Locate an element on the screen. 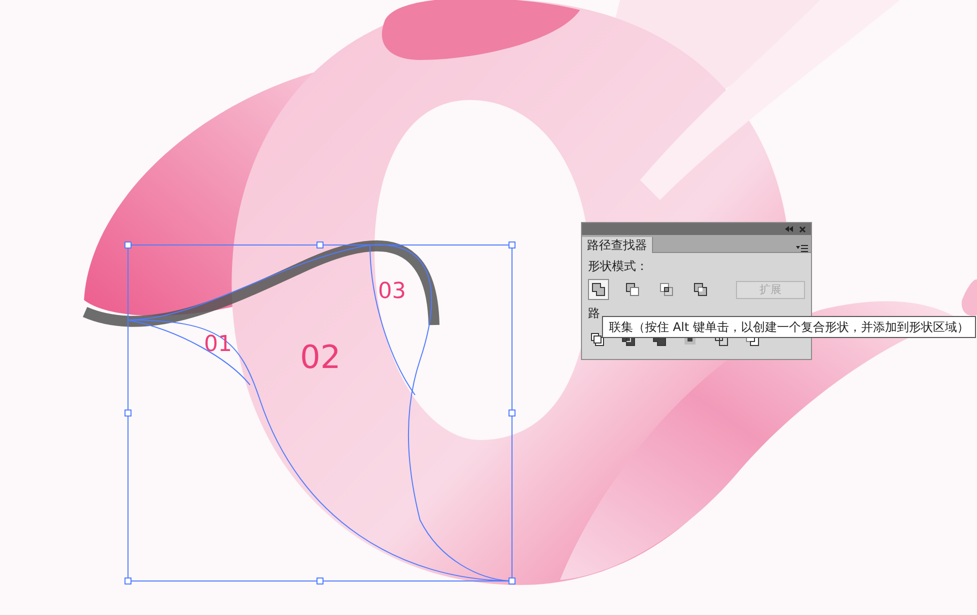  close-icon is located at coordinates (802, 229).